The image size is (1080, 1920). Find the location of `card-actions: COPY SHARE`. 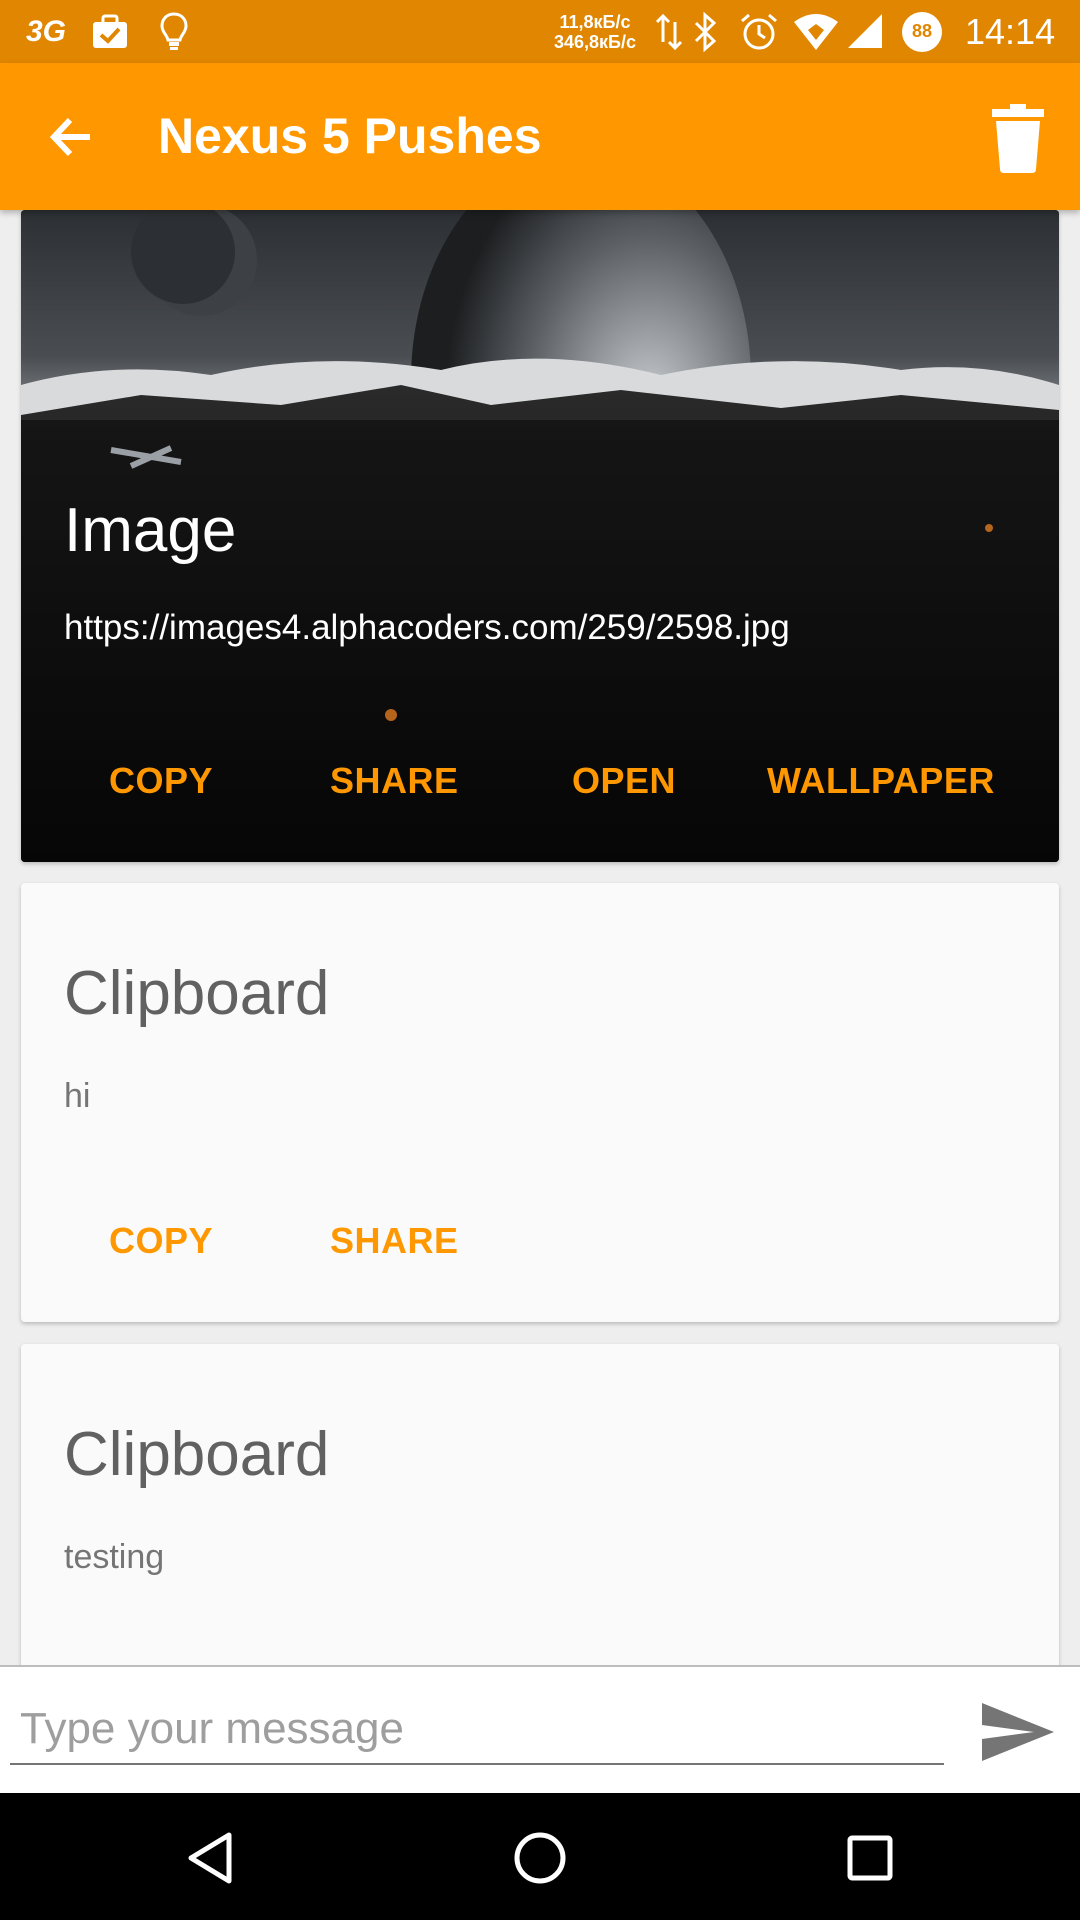

card-actions: COPY SHARE is located at coordinates (540, 1241).